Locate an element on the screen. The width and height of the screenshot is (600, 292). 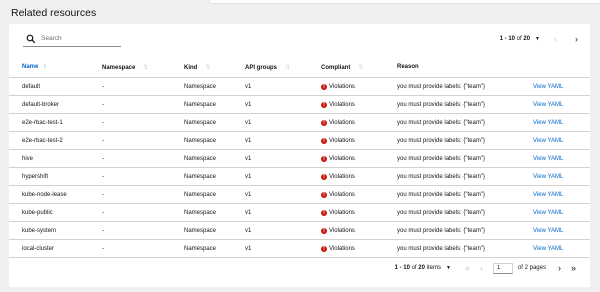
column-header-api-groups: API groups ⇅ is located at coordinates (270, 67).